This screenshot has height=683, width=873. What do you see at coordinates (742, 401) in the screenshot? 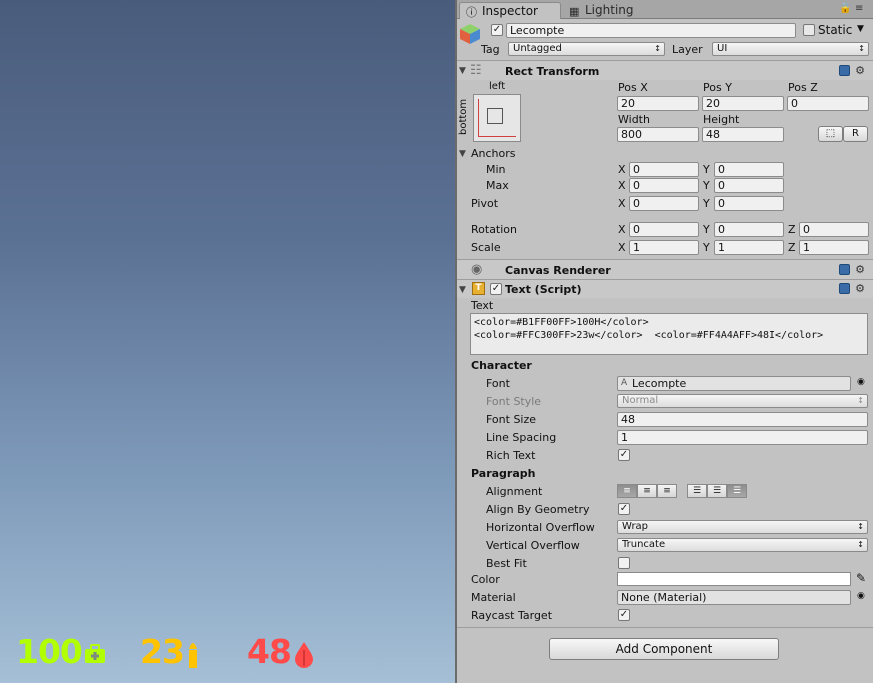
I see `font-style-dropdown: Normal ↕` at bounding box center [742, 401].